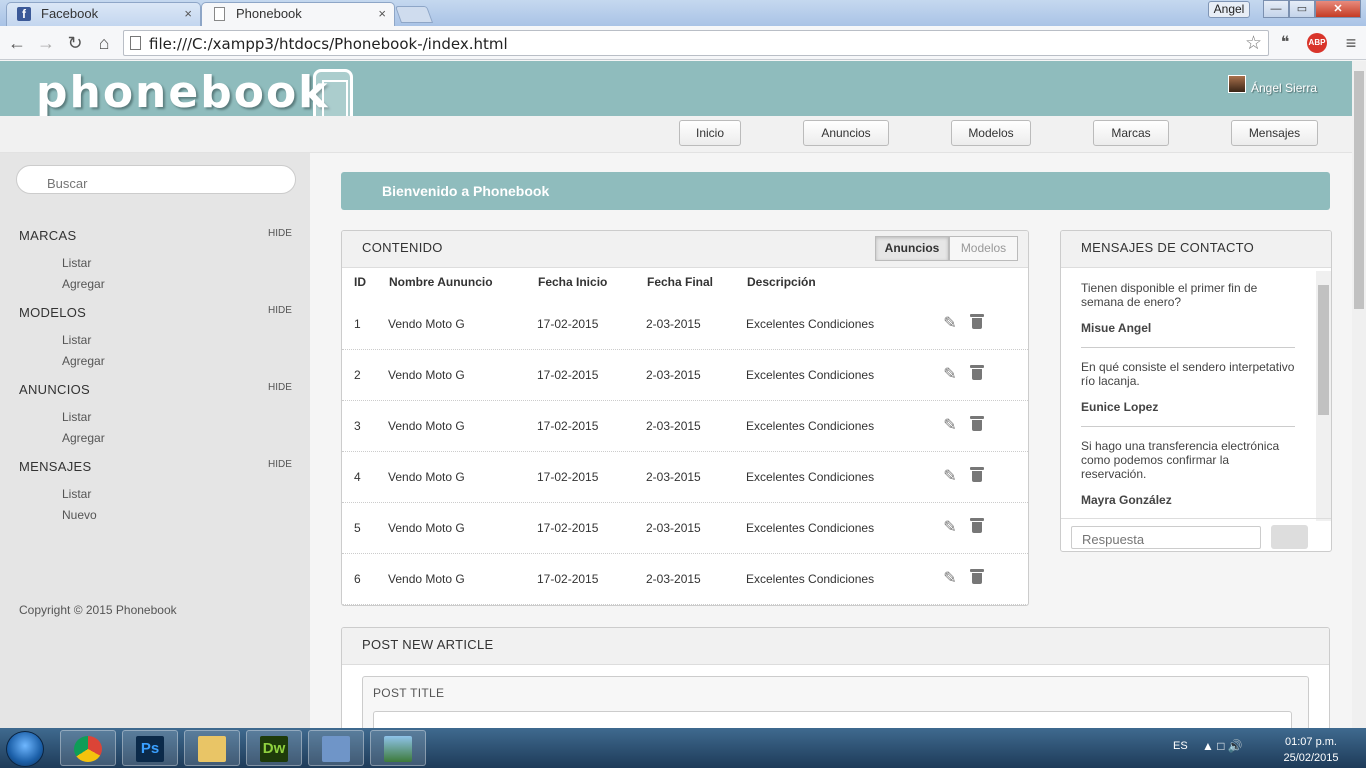  Describe the element at coordinates (1237, 84) in the screenshot. I see `avatar` at that location.